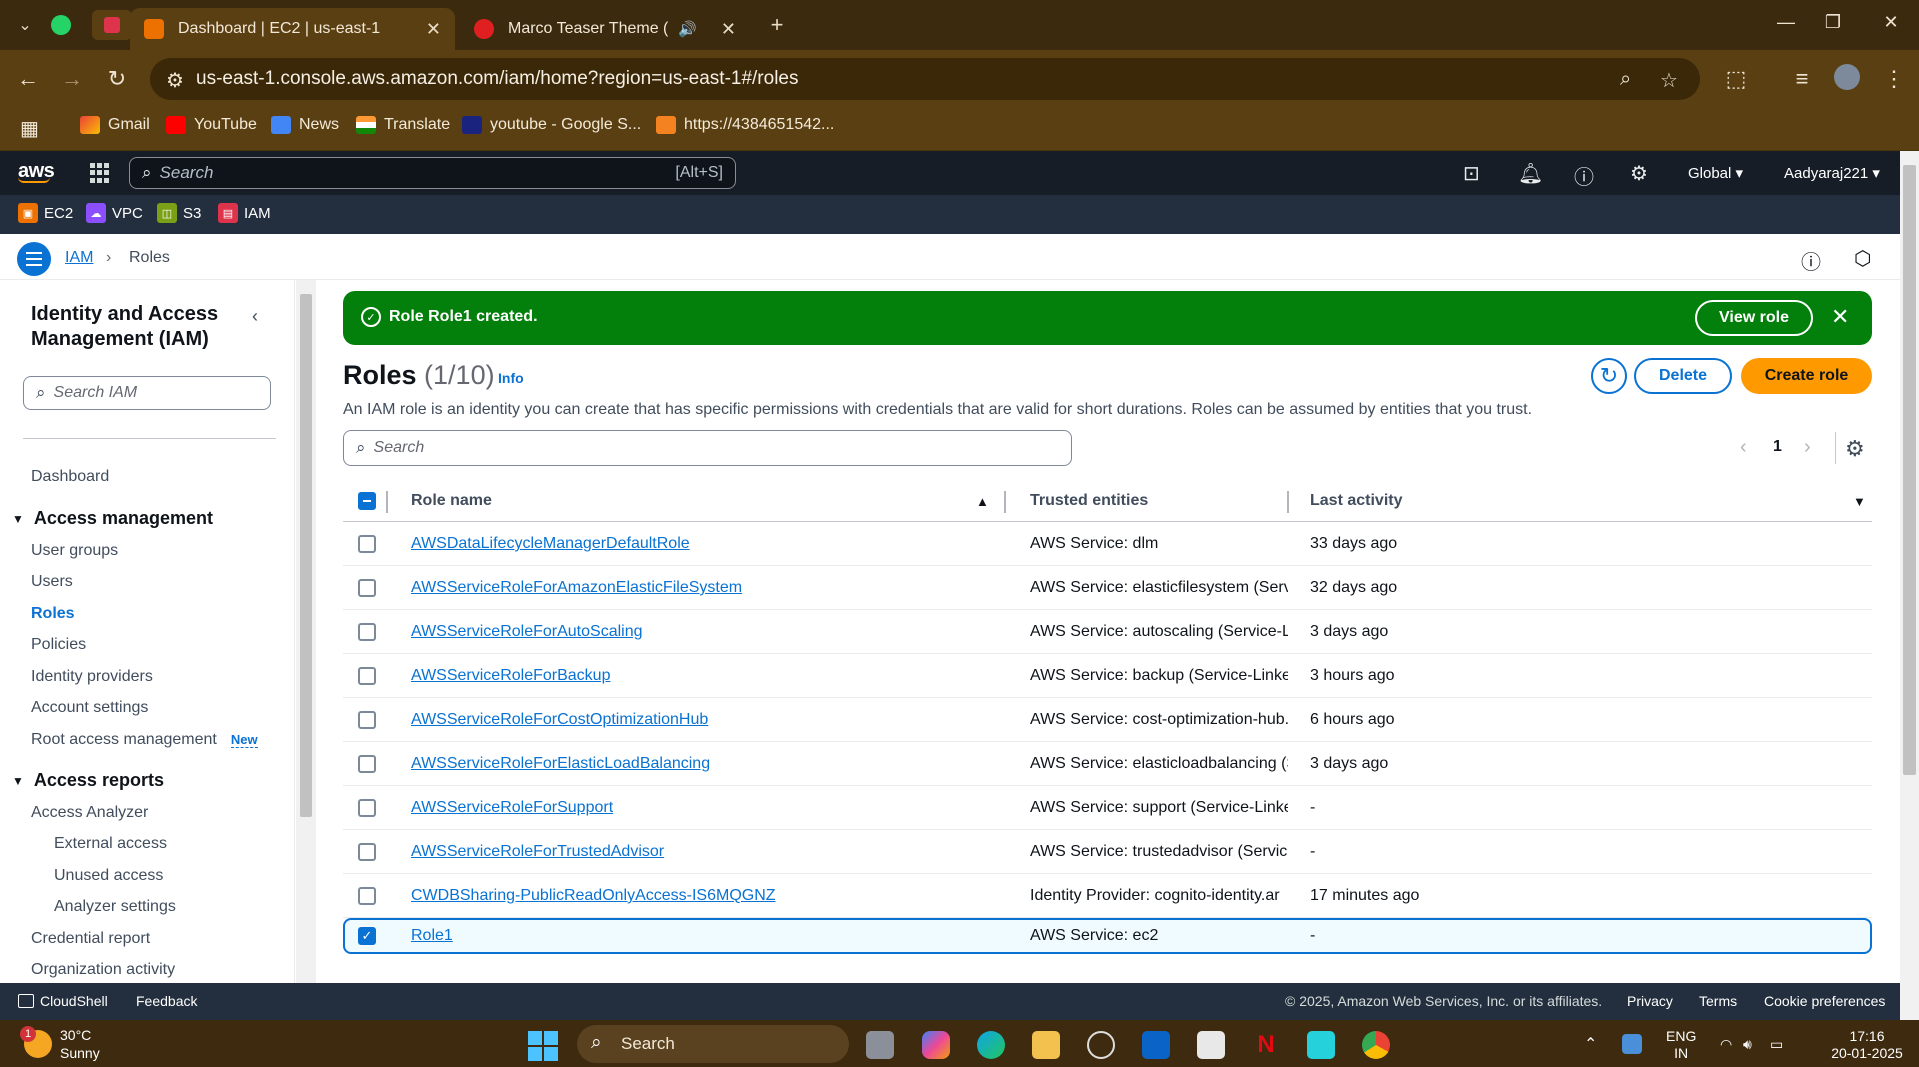 This screenshot has width=1919, height=1067. What do you see at coordinates (1211, 1045) in the screenshot?
I see `microsoft-store-icon` at bounding box center [1211, 1045].